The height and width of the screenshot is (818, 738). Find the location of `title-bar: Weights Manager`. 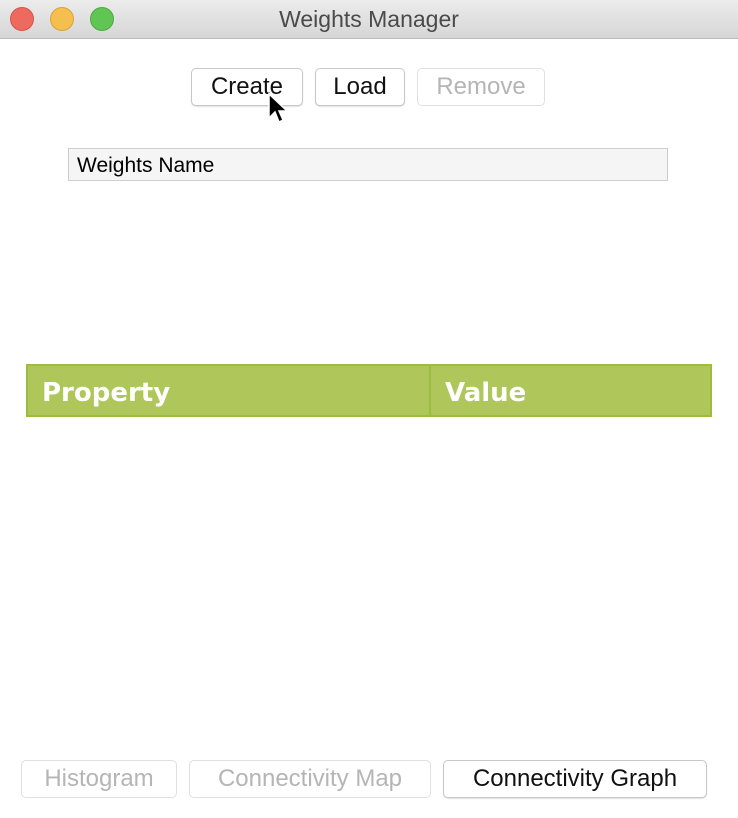

title-bar: Weights Manager is located at coordinates (369, 19).